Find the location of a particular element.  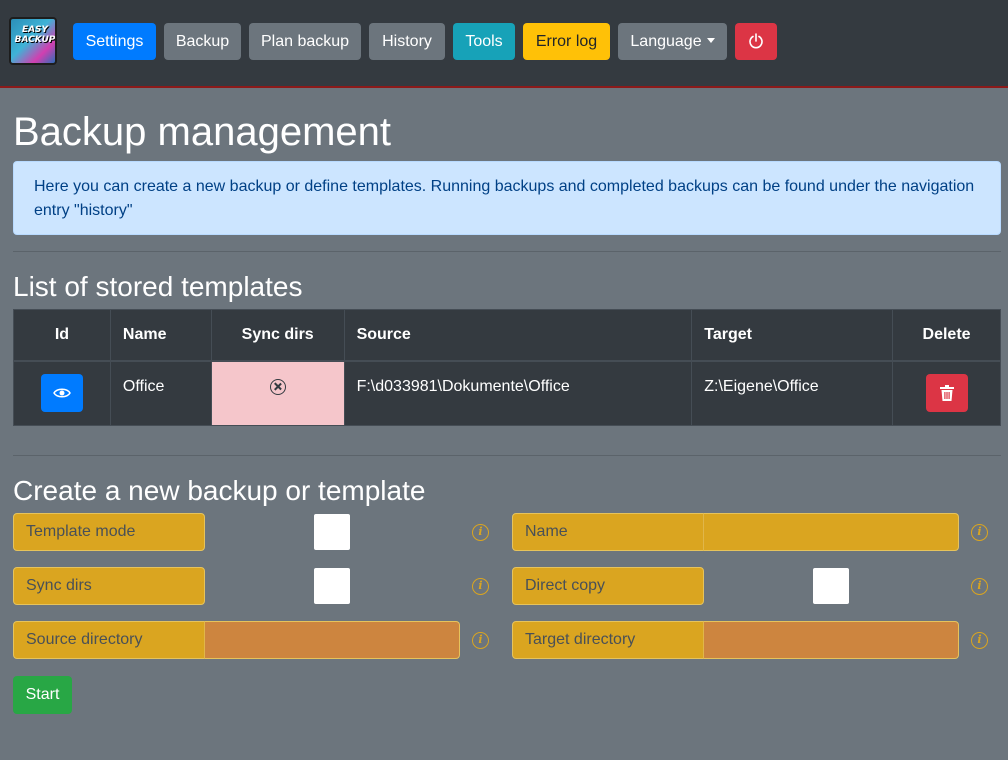

power-icon is located at coordinates (756, 41).